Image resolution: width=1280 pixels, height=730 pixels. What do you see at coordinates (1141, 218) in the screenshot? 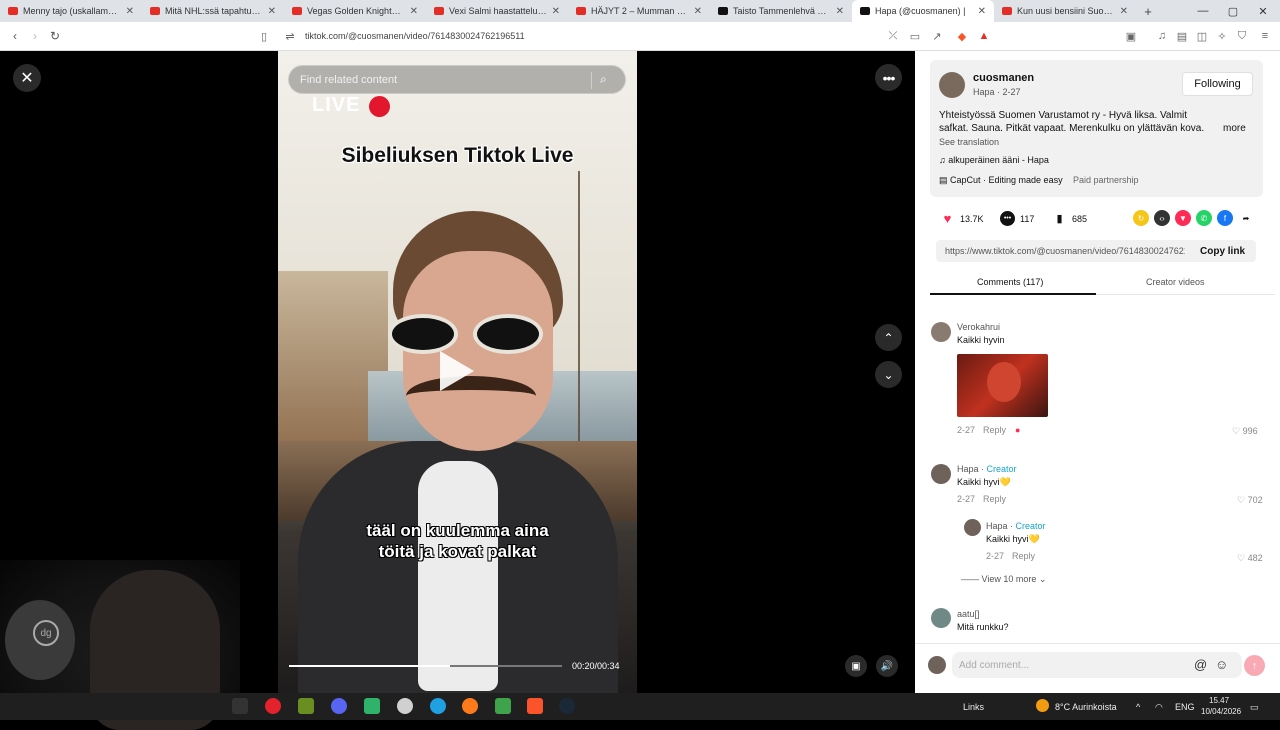
I see `repost-icon: ↻` at bounding box center [1141, 218].